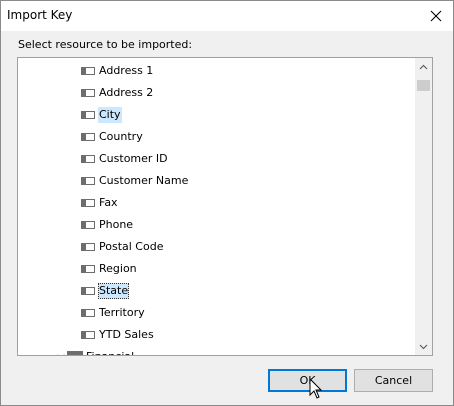  Describe the element at coordinates (144, 180) in the screenshot. I see `tree-item-label: Customer Name` at that location.